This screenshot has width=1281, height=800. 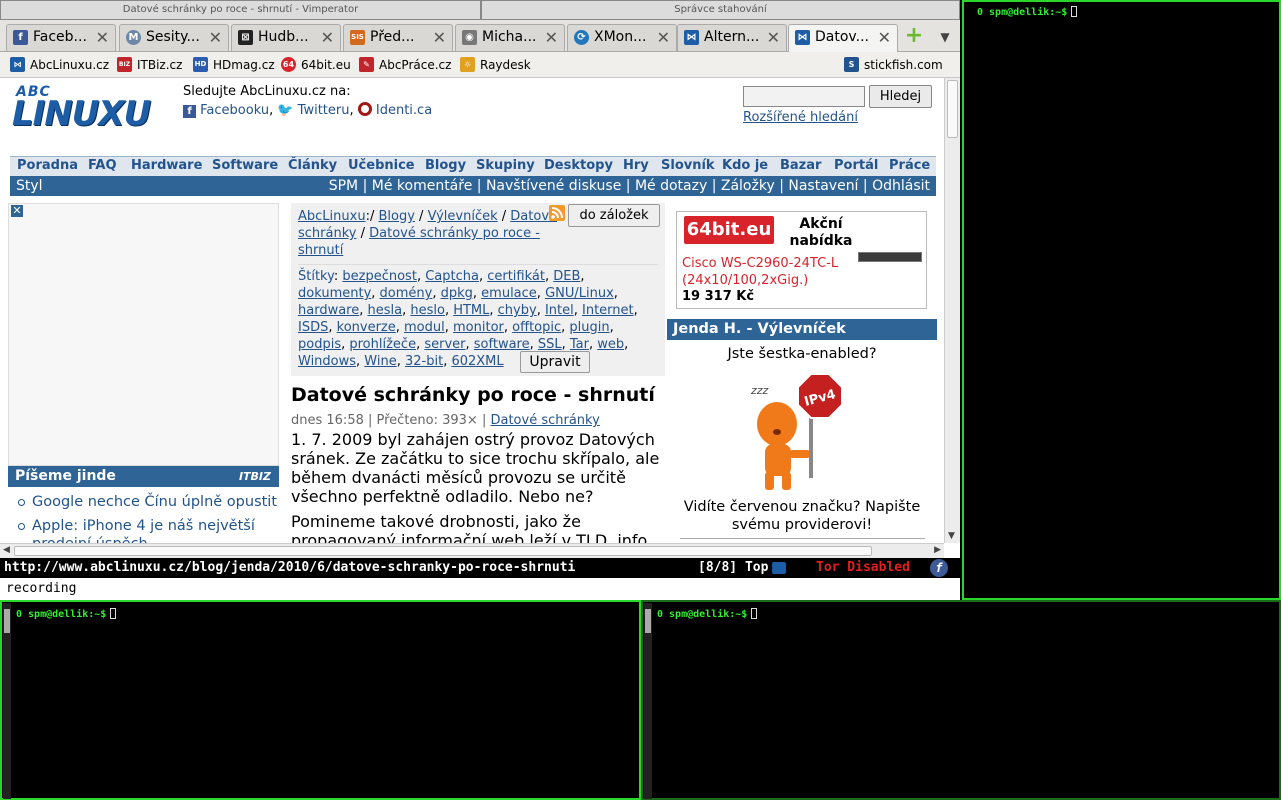 What do you see at coordinates (143, 502) in the screenshot?
I see `list-item: Google nechce Čínu úplně opustit` at bounding box center [143, 502].